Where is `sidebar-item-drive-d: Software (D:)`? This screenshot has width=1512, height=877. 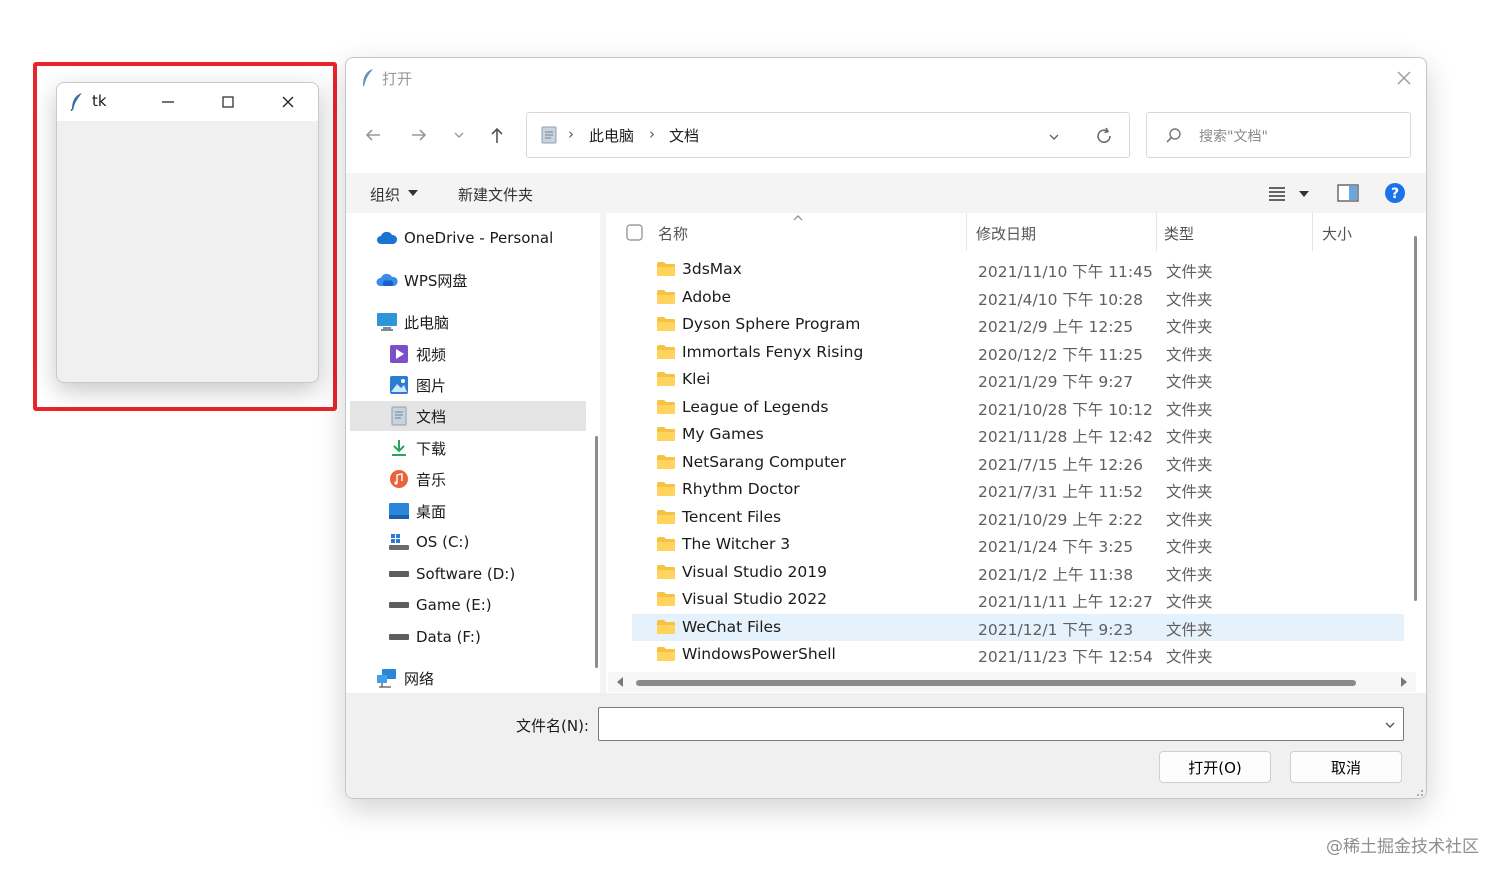
sidebar-item-drive-d: Software (D:) is located at coordinates (488, 574).